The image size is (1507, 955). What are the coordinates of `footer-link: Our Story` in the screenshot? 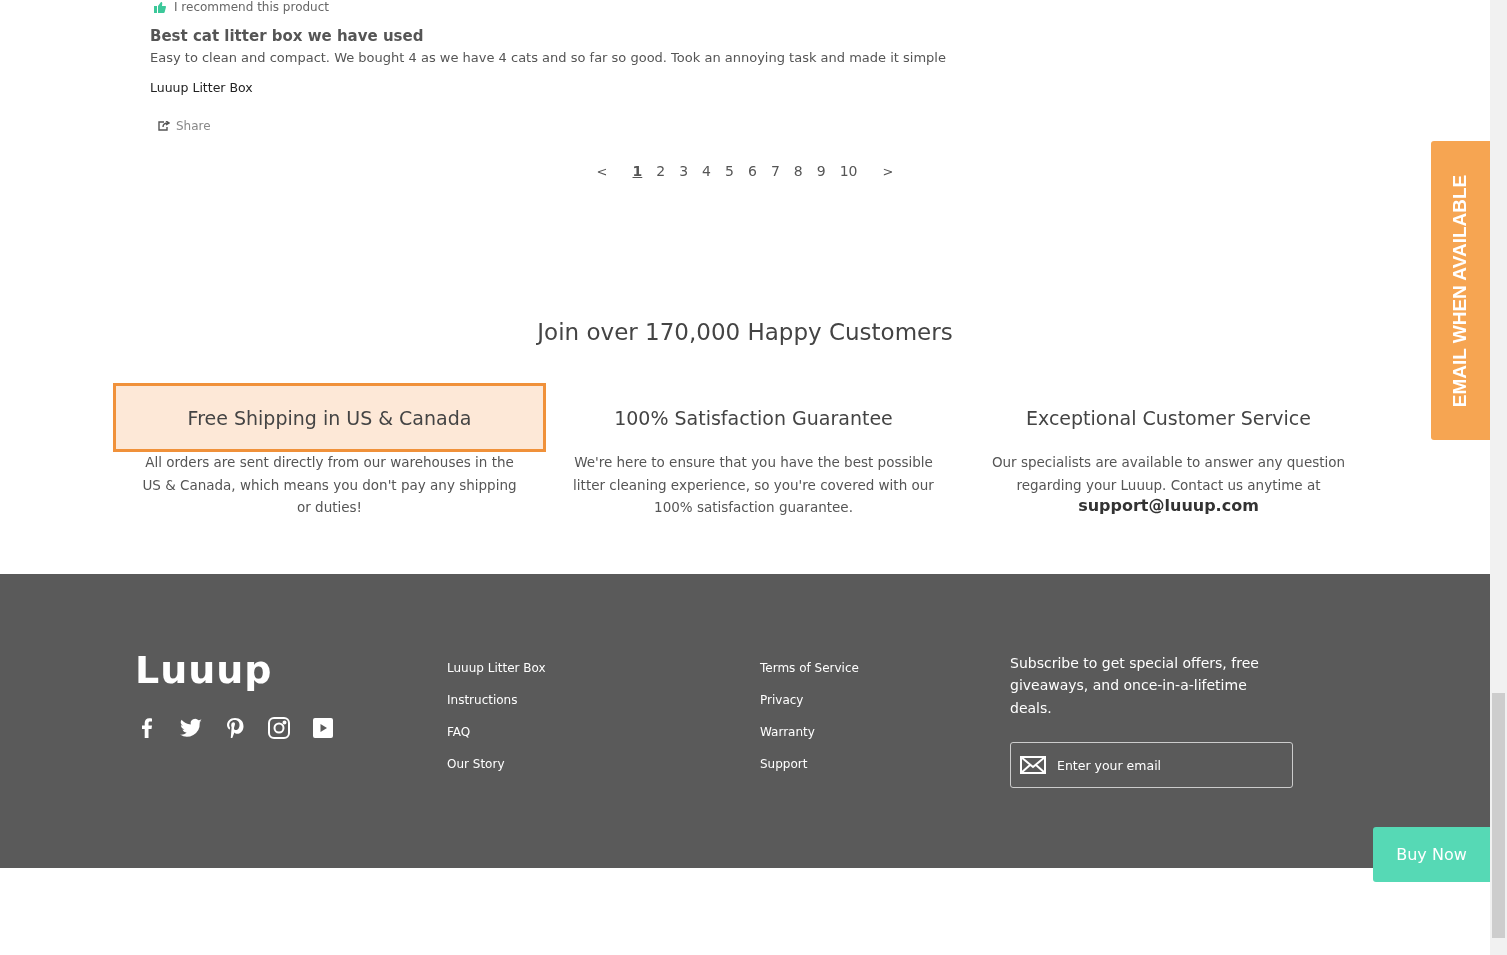 It's located at (603, 763).